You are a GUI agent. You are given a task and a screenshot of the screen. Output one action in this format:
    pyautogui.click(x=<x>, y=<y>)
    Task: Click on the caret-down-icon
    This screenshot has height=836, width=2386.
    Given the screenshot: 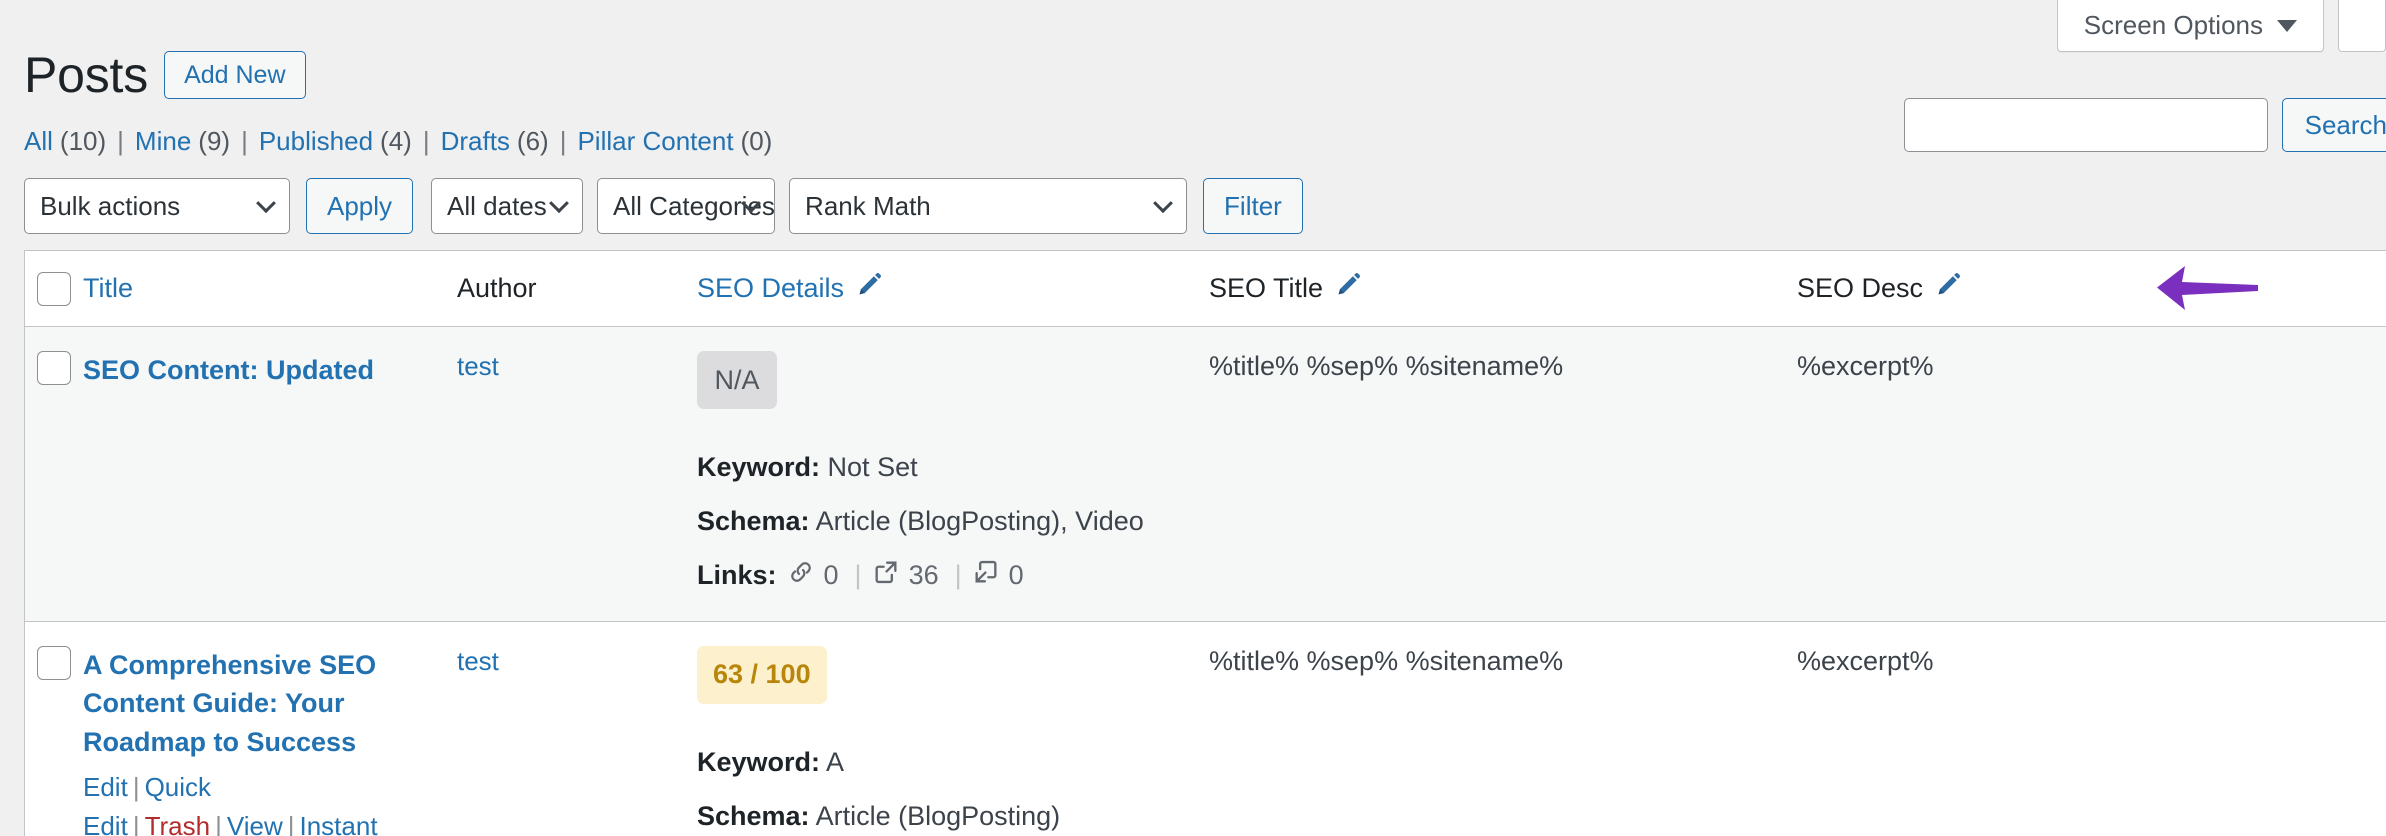 What is the action you would take?
    pyautogui.click(x=2287, y=25)
    